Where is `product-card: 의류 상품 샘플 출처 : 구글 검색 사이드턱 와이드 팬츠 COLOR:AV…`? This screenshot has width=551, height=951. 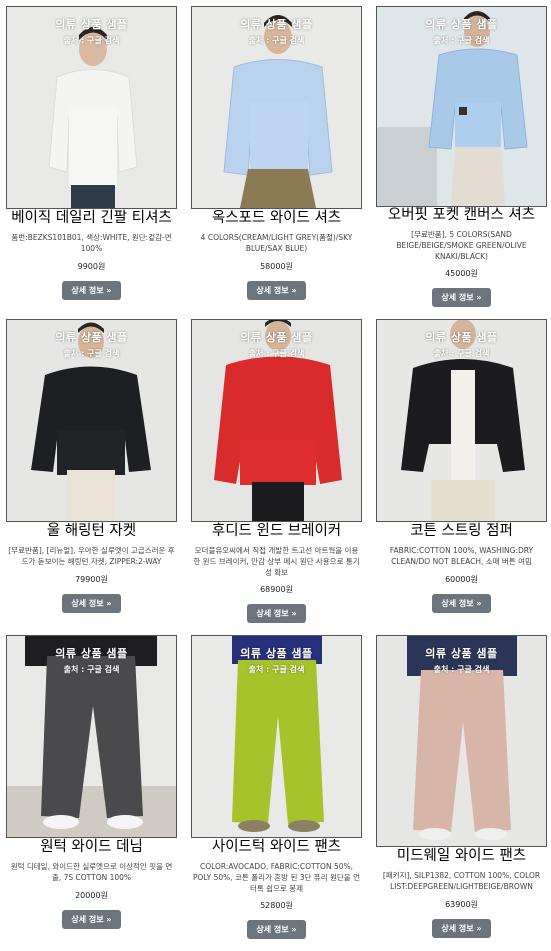 product-card: 의류 상품 샘플 출처 : 구글 검색 사이드턱 와이드 팬츠 COLOR:AV… is located at coordinates (276, 787).